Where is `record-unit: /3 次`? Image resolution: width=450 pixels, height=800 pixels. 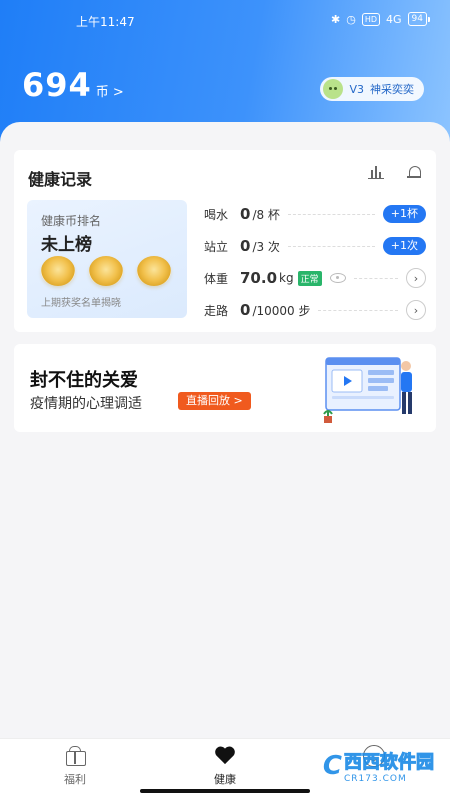 record-unit: /3 次 is located at coordinates (266, 246).